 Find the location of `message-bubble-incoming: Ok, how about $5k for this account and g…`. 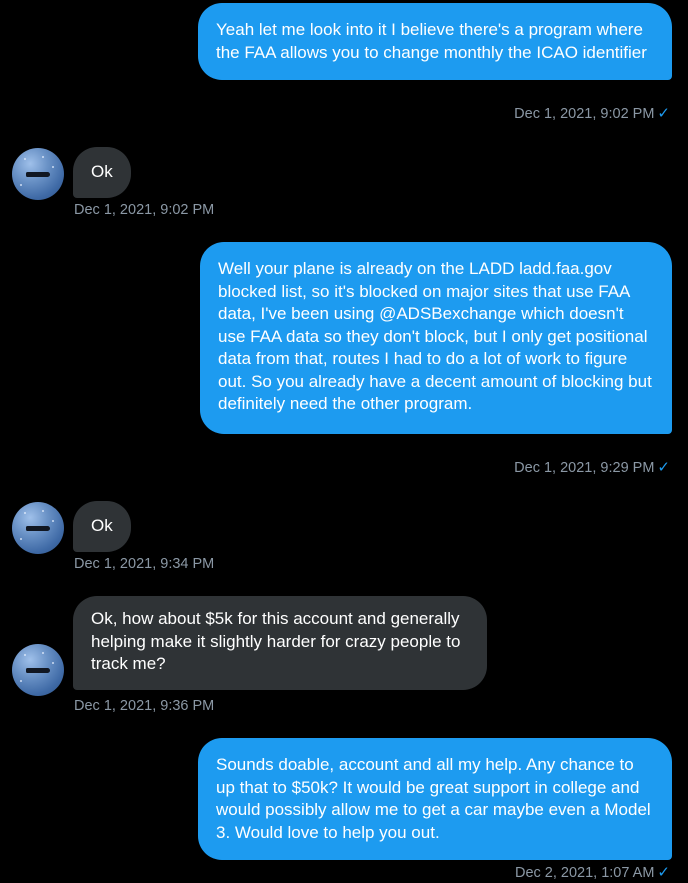

message-bubble-incoming: Ok, how about $5k for this account and g… is located at coordinates (280, 643).